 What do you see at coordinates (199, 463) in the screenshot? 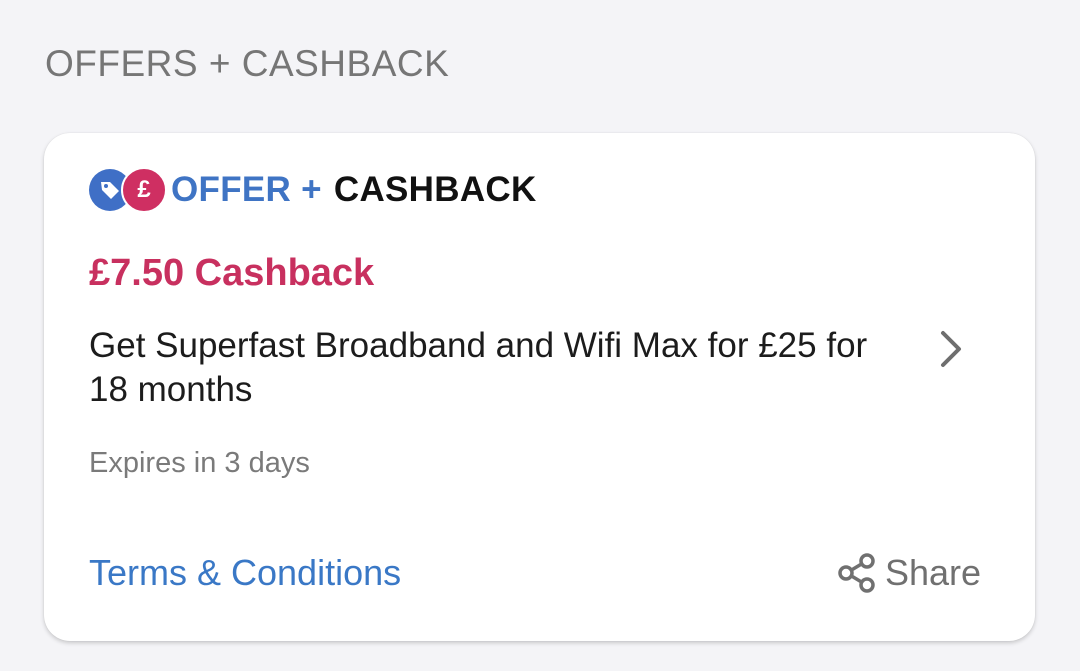
I see `expiry-text: Expires in 3 days` at bounding box center [199, 463].